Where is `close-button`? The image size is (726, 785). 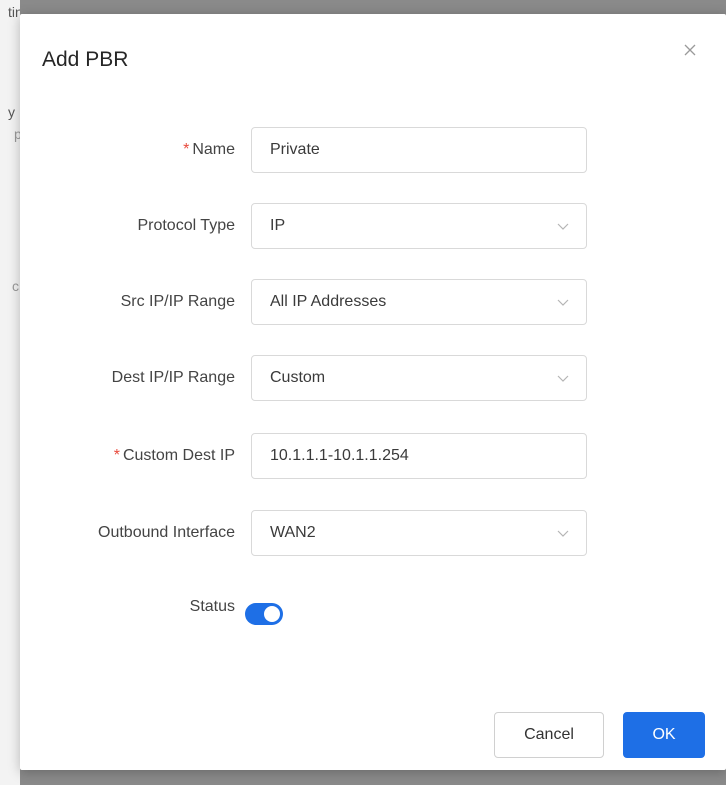 close-button is located at coordinates (690, 50).